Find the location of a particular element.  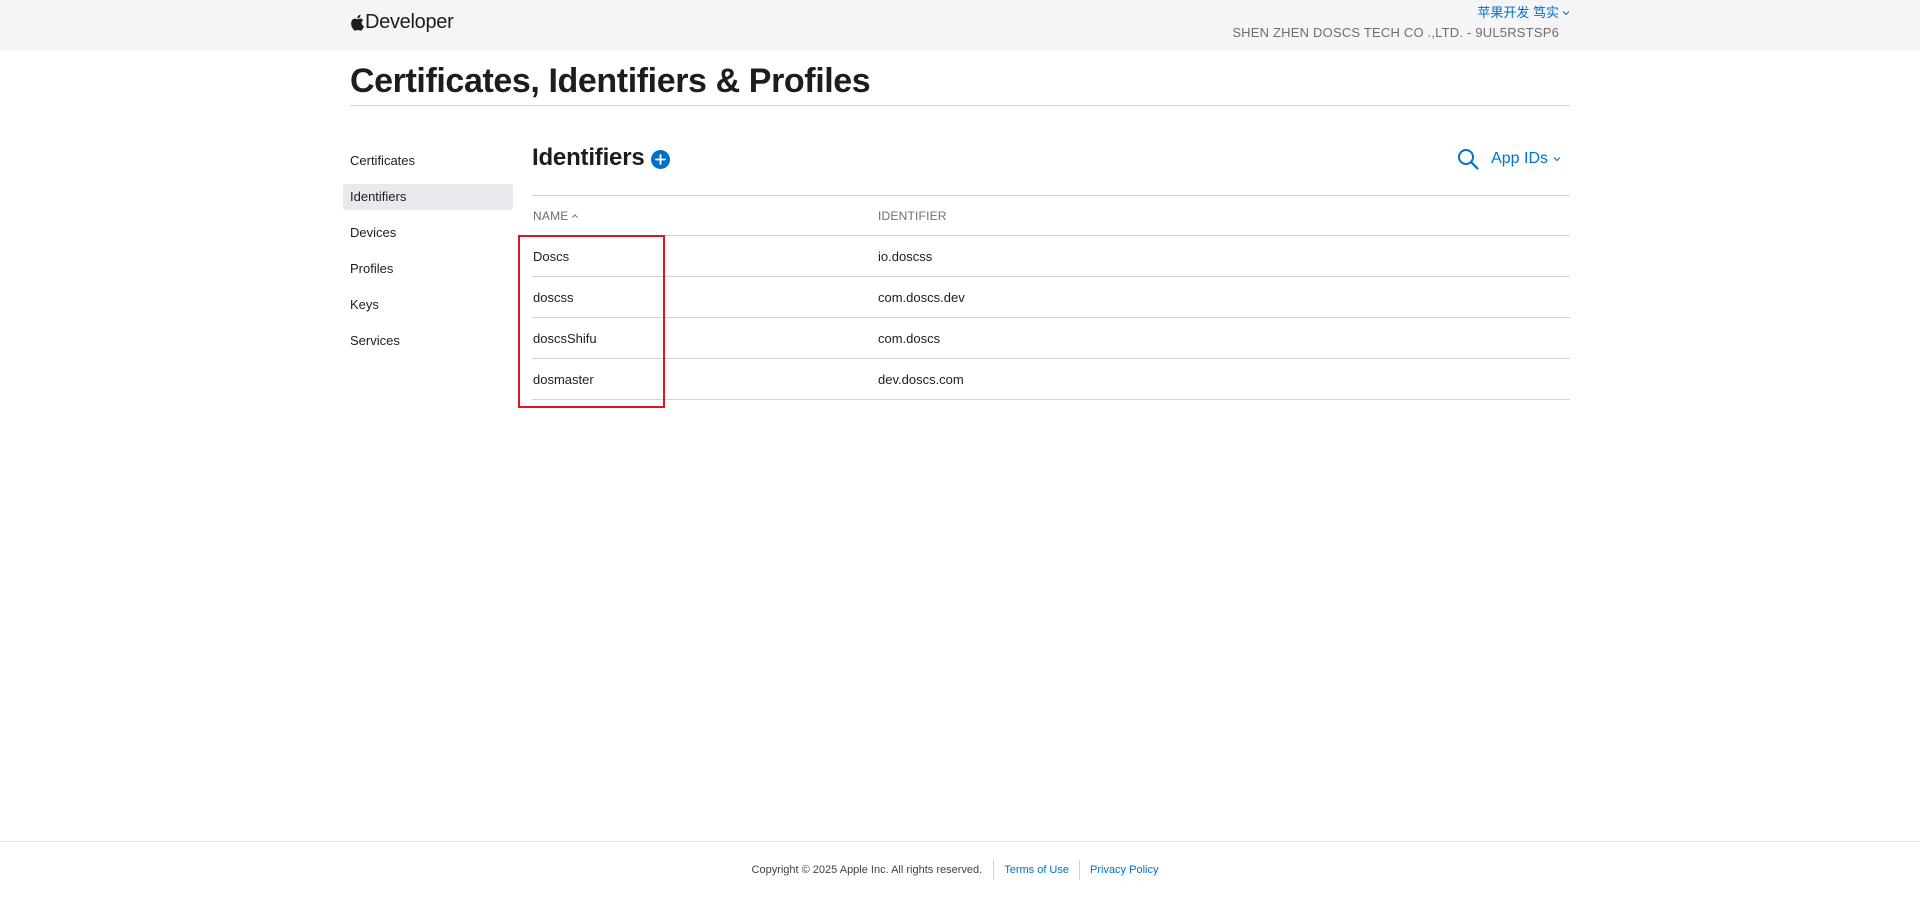

sidebar-item-profiles: Profiles is located at coordinates (428, 269).